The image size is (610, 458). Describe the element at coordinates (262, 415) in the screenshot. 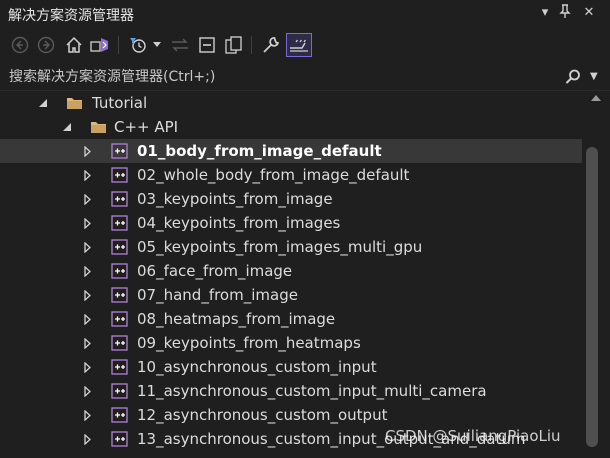

I see `tree-node-label: 12_asynchronous_custom_output` at that location.